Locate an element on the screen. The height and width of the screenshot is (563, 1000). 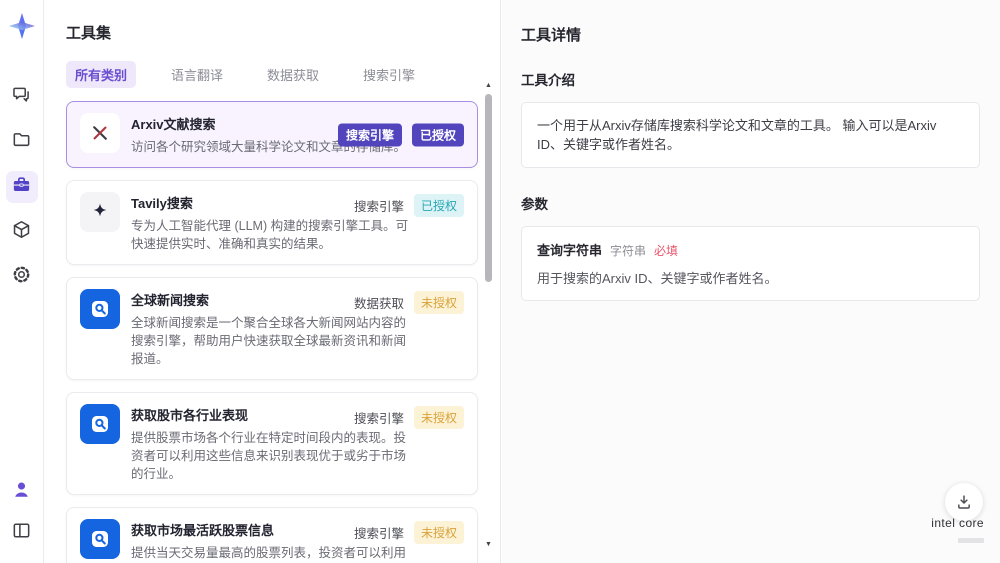
sidebar-item-user is located at coordinates (22, 492).